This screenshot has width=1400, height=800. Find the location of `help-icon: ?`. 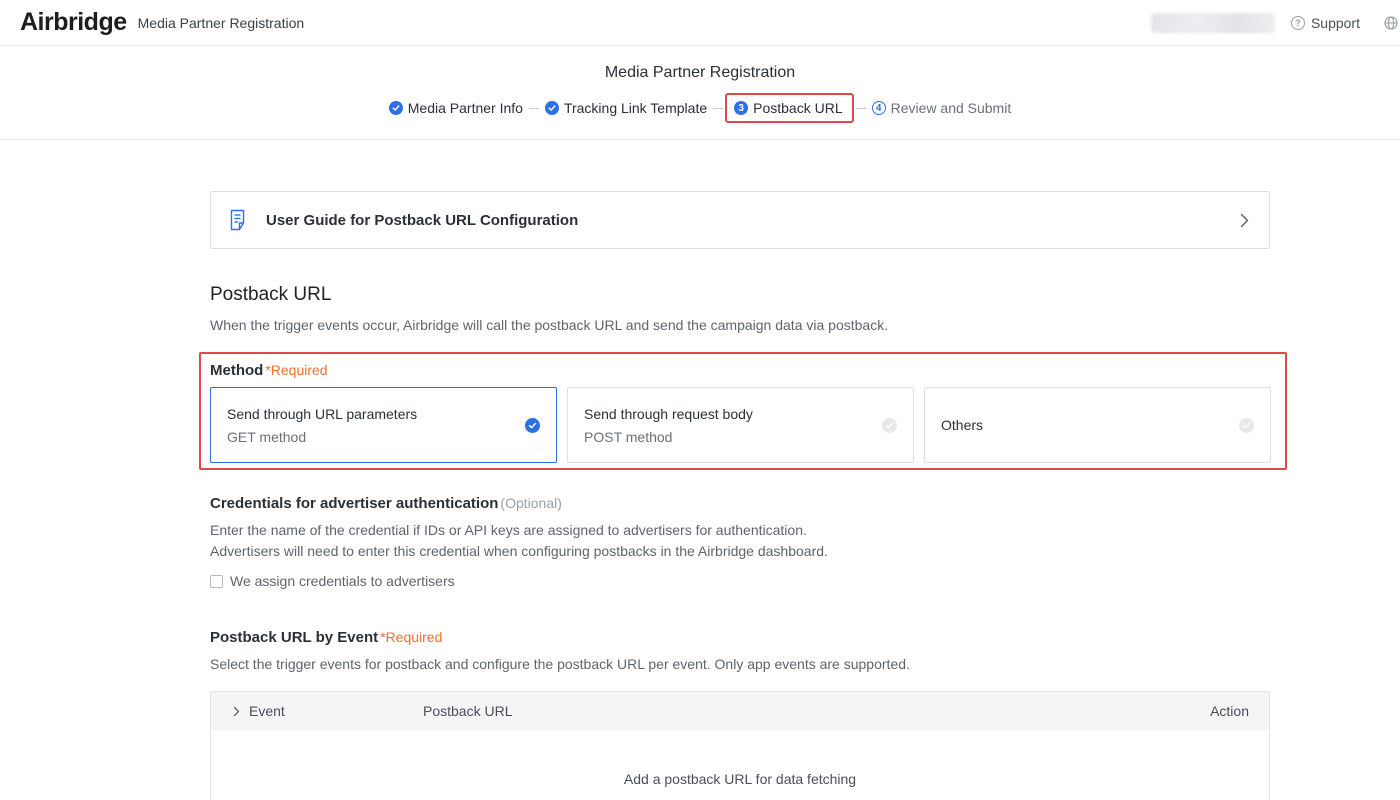

help-icon: ? is located at coordinates (1297, 23).